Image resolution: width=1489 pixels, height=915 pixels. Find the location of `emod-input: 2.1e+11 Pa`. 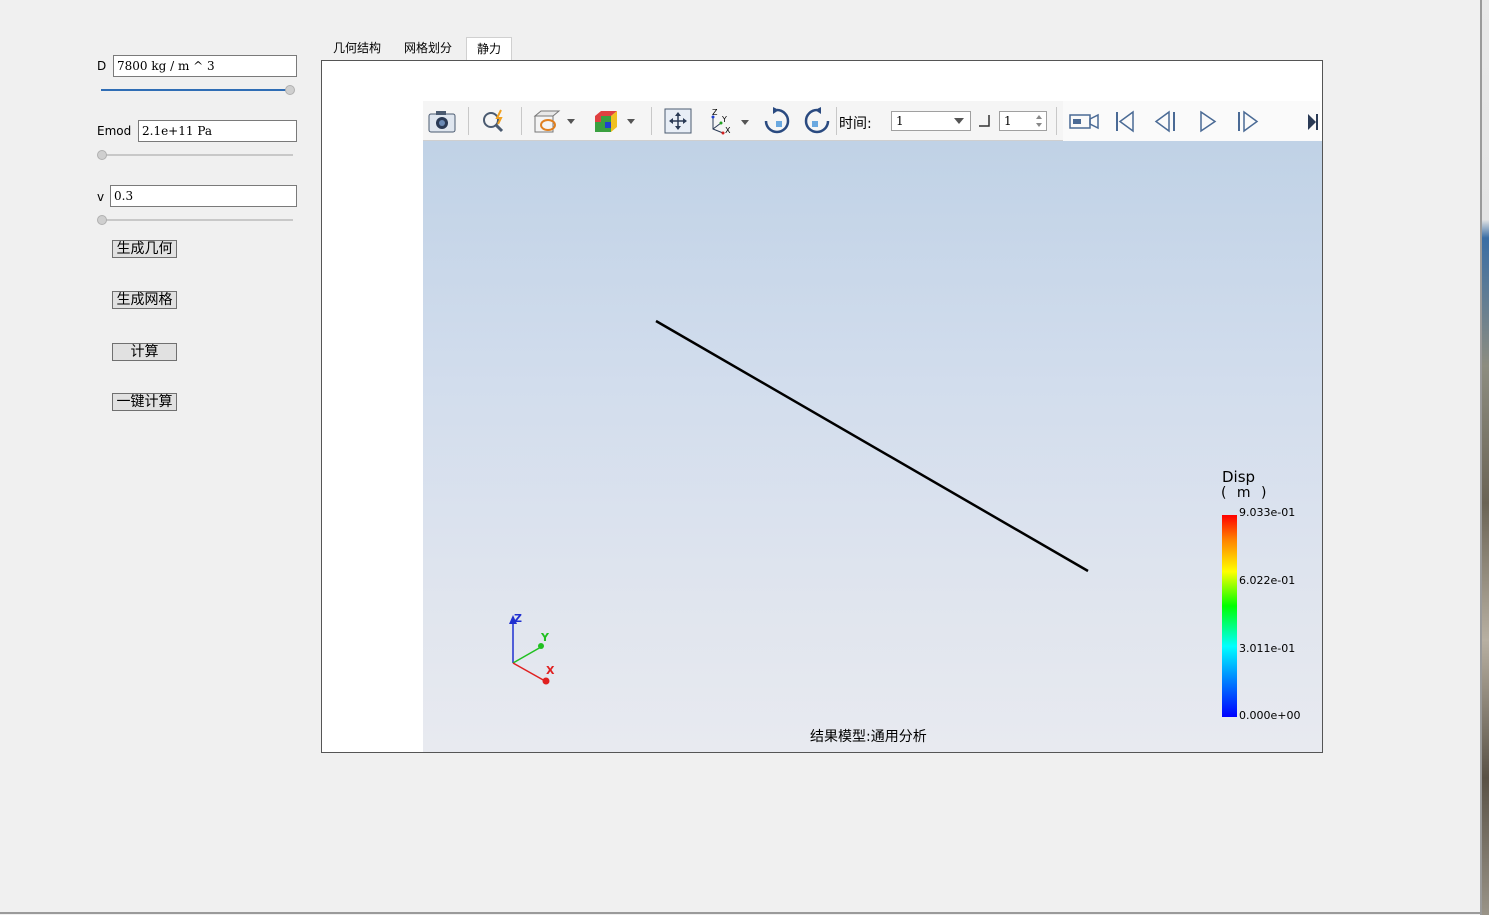

emod-input: 2.1e+11 Pa is located at coordinates (217, 131).